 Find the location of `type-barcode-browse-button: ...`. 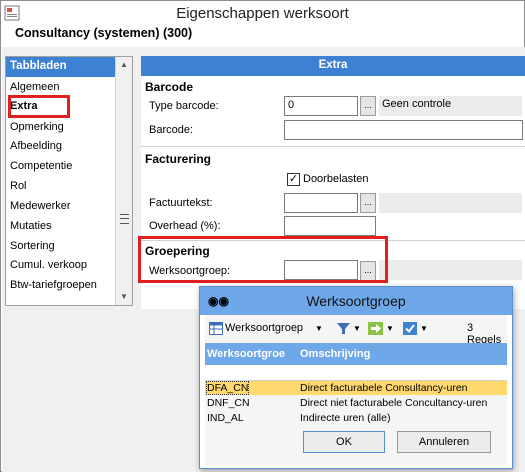

type-barcode-browse-button: ... is located at coordinates (368, 106).